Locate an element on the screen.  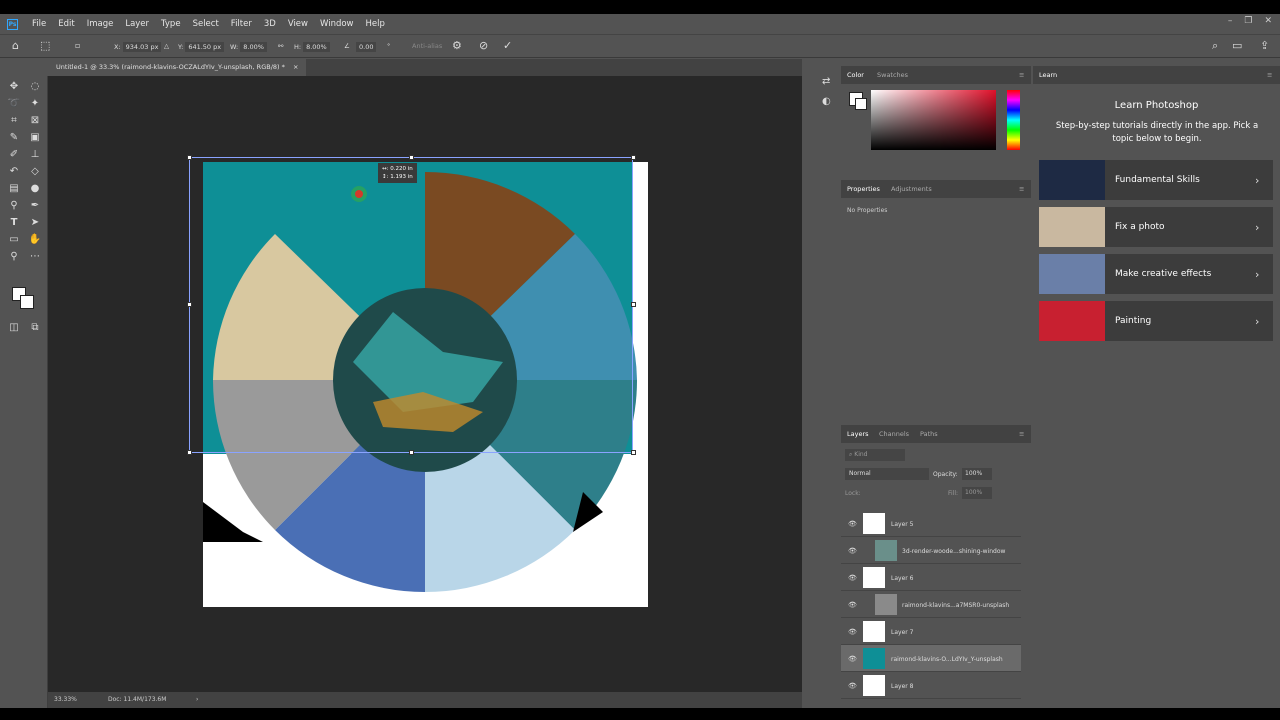
cancel-icon: ⊘ is located at coordinates (483, 45).